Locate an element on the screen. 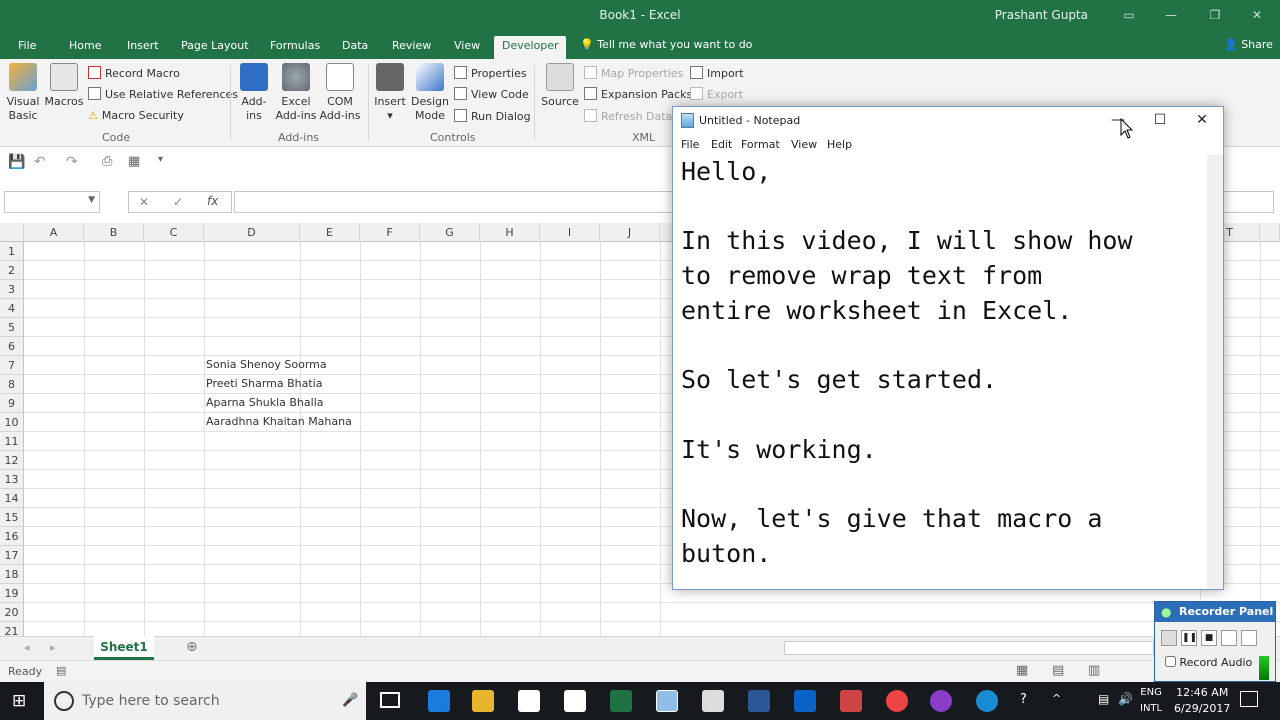  row-header: 2 is located at coordinates (12, 270).